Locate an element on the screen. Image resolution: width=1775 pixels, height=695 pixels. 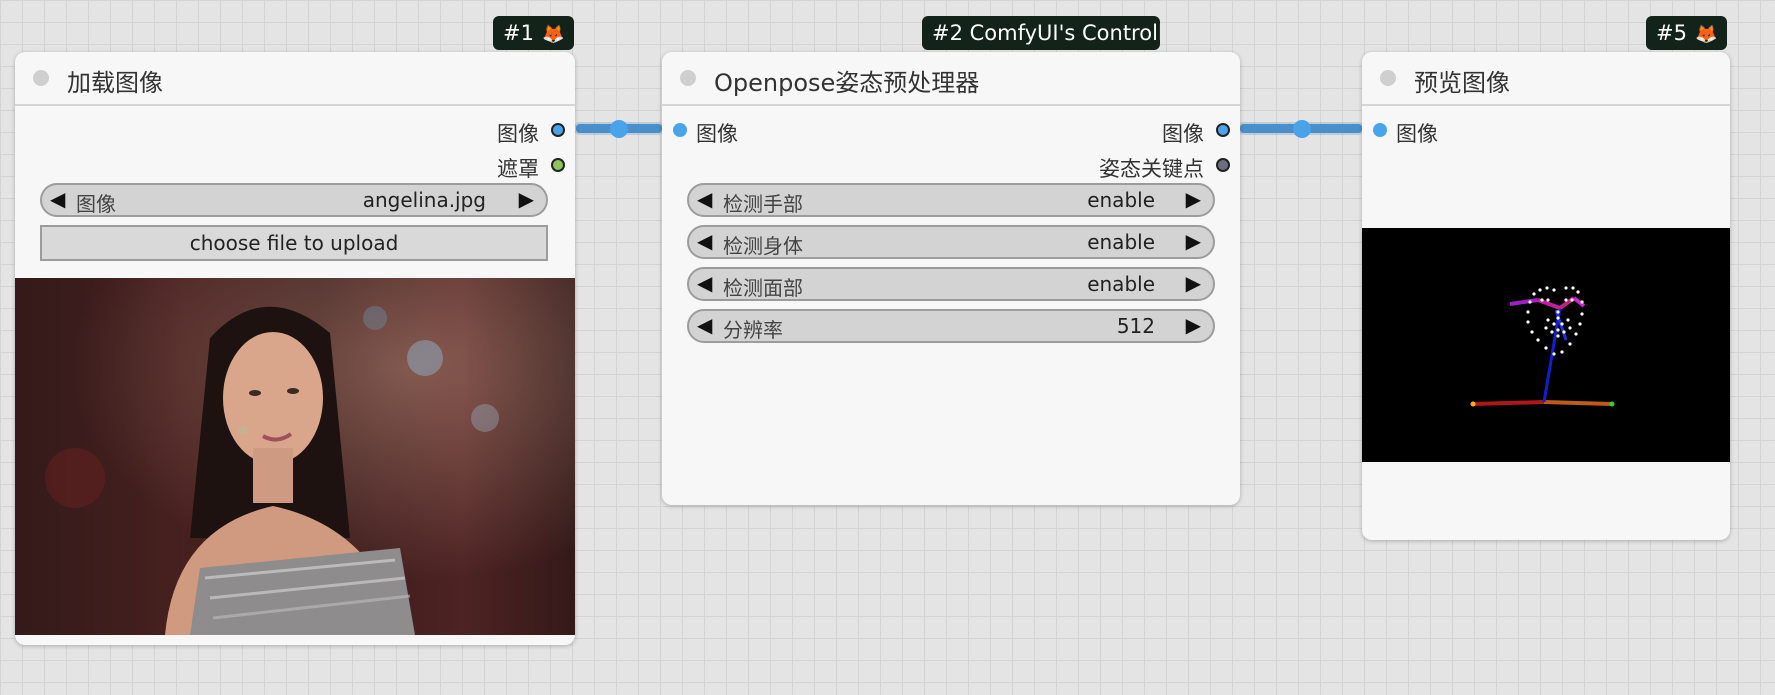
preview-image-node: 预览图像 图像 is located at coordinates (1546, 296).